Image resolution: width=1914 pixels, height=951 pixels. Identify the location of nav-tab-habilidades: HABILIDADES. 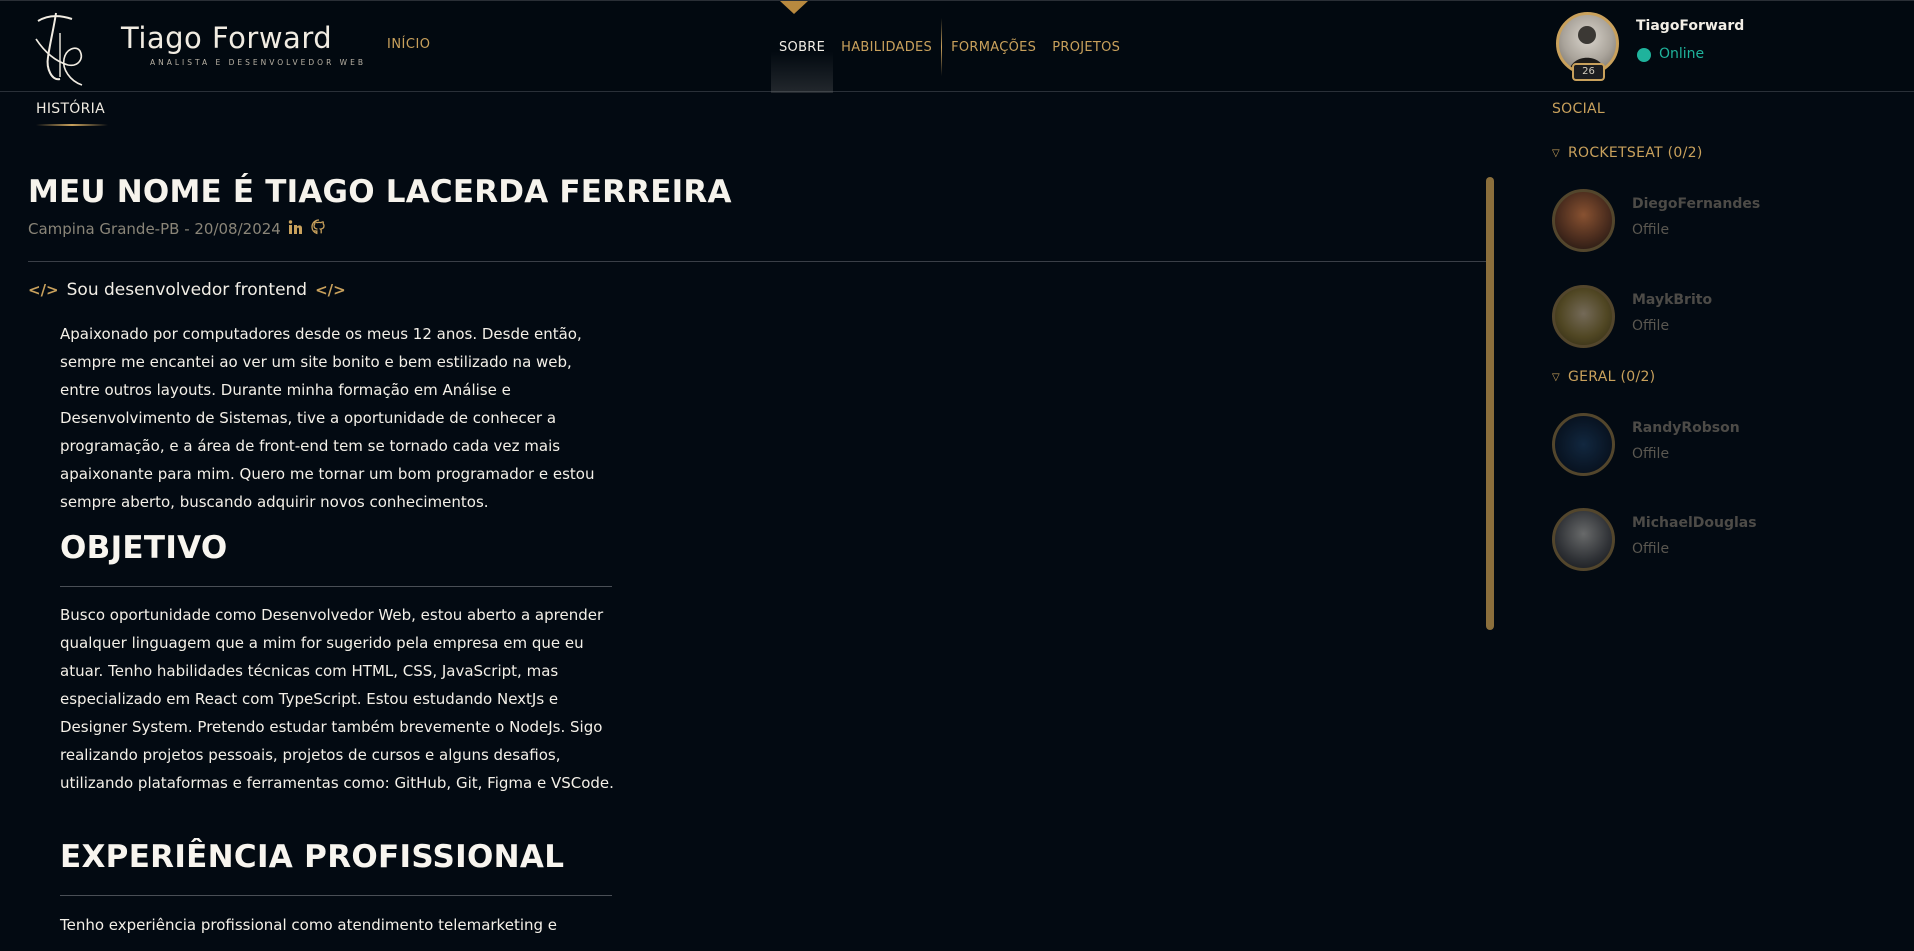
(886, 47).